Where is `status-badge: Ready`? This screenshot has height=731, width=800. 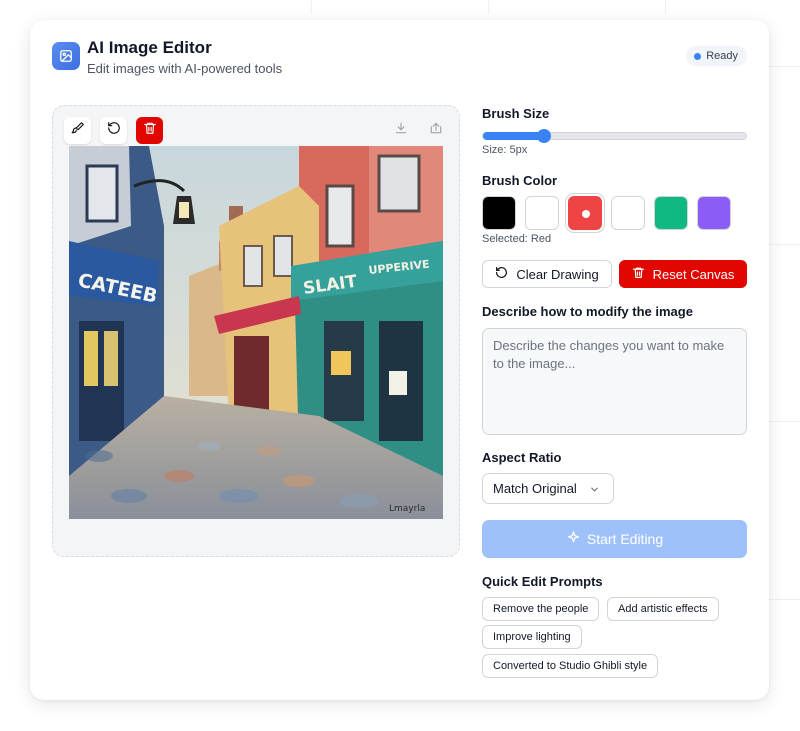
status-badge: Ready is located at coordinates (716, 56).